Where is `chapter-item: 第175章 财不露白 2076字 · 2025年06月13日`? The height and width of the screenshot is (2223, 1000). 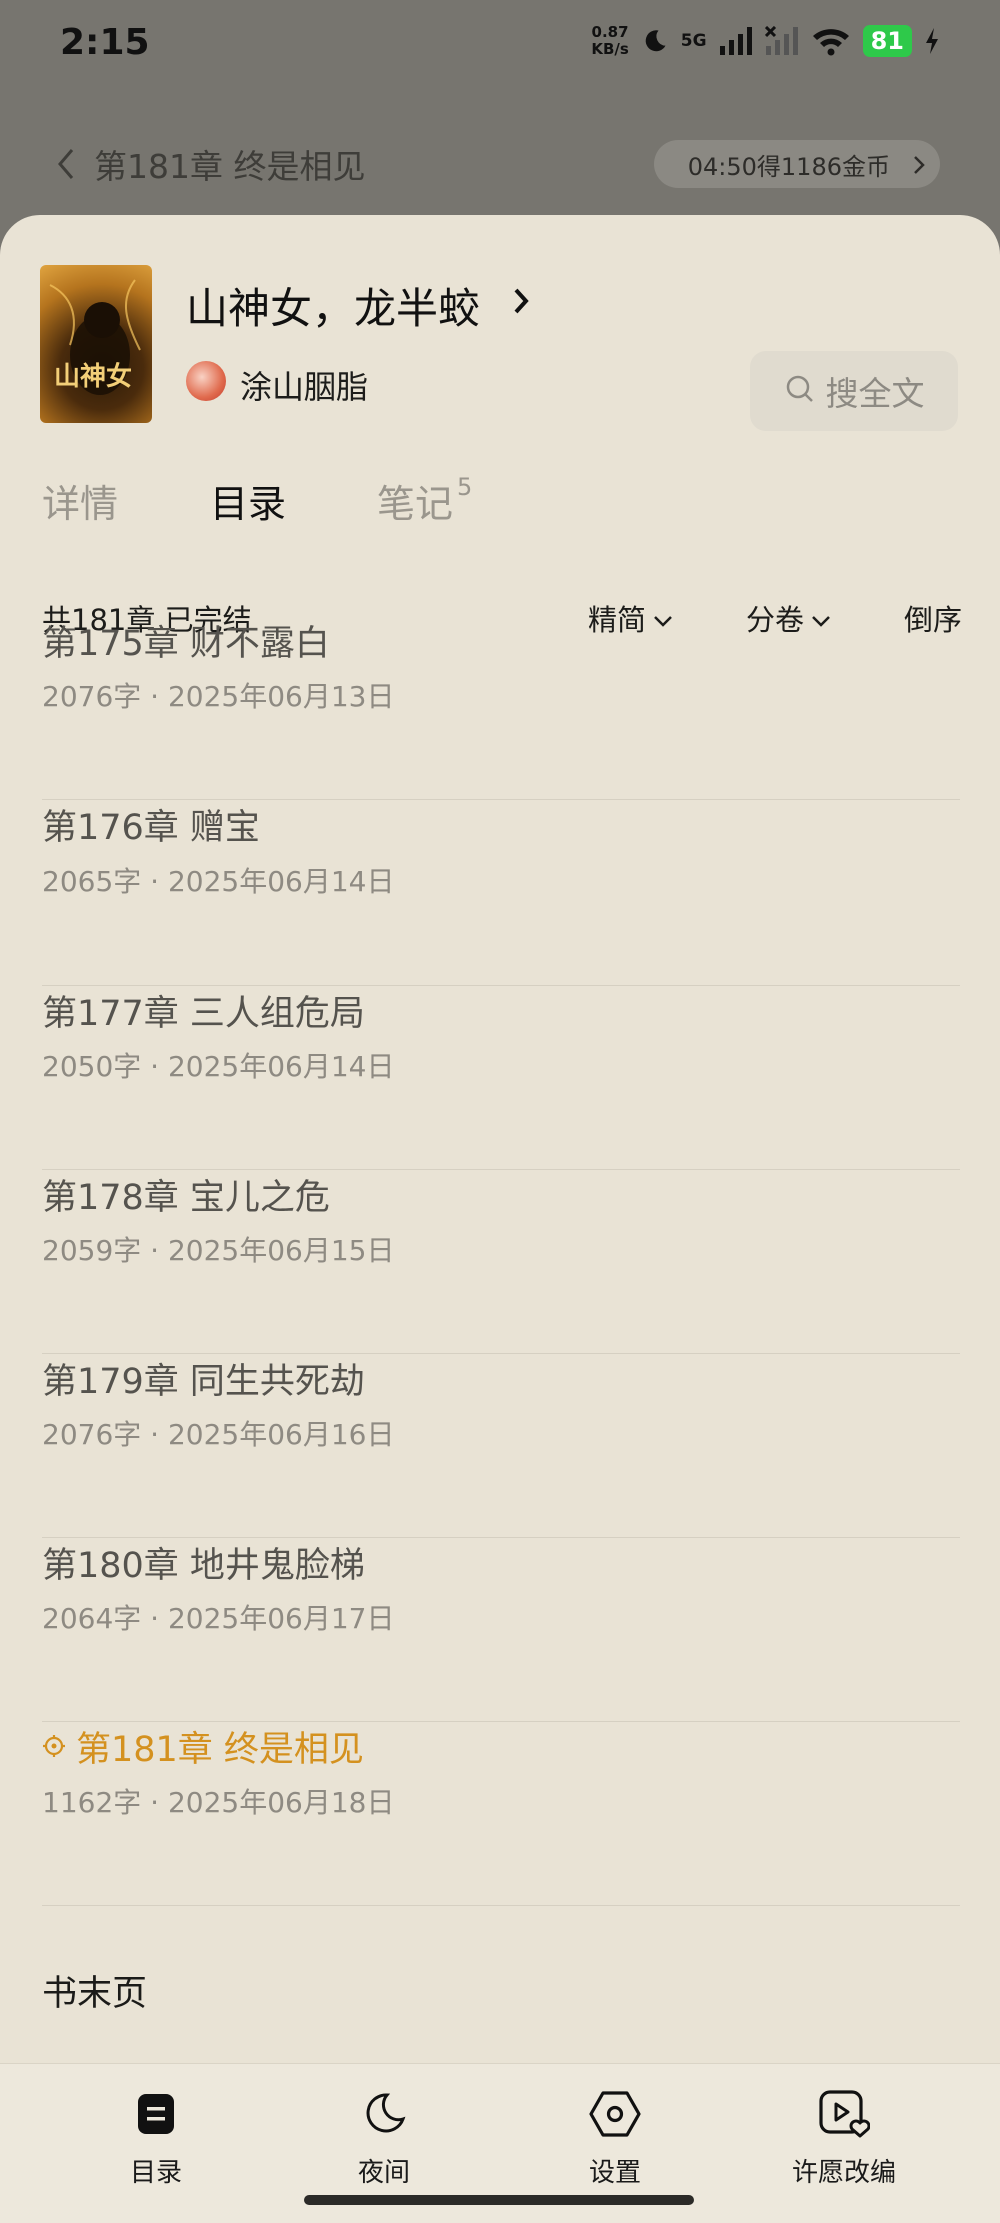
chapter-item: 第175章 财不露白 2076字 · 2025年06月13日 is located at coordinates (501, 707).